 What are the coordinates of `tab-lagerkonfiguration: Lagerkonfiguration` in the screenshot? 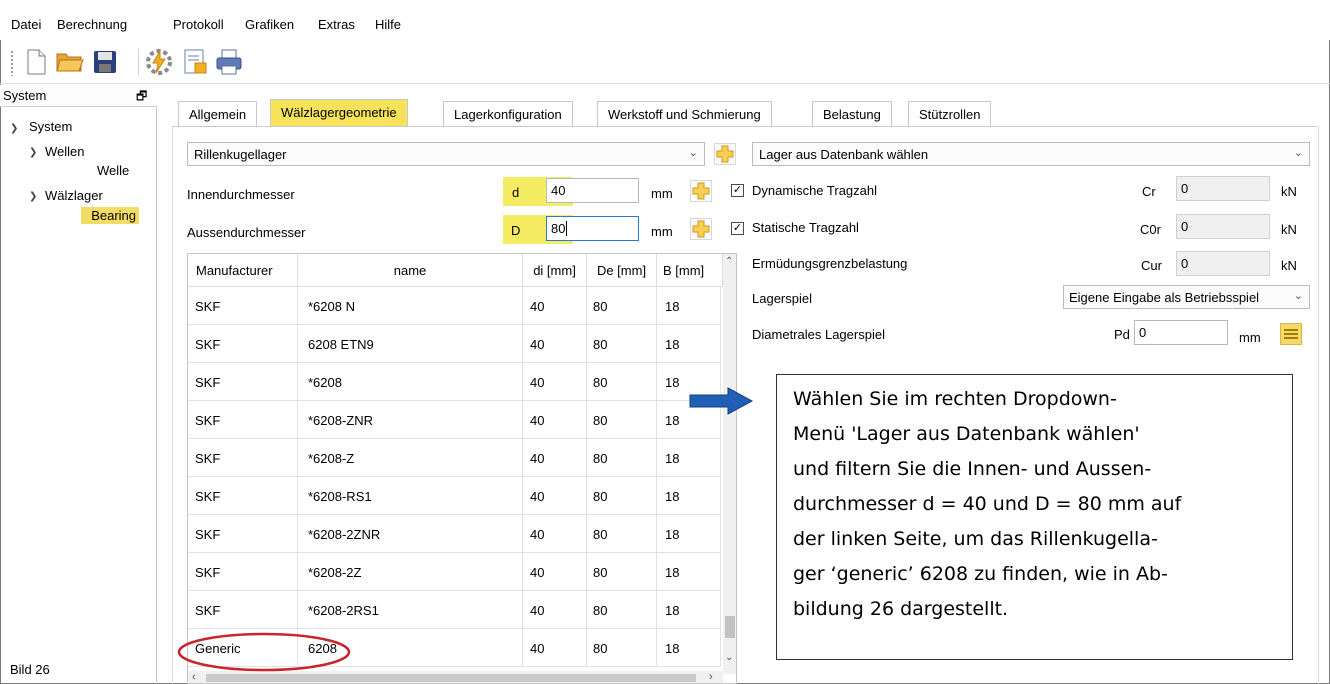 It's located at (508, 114).